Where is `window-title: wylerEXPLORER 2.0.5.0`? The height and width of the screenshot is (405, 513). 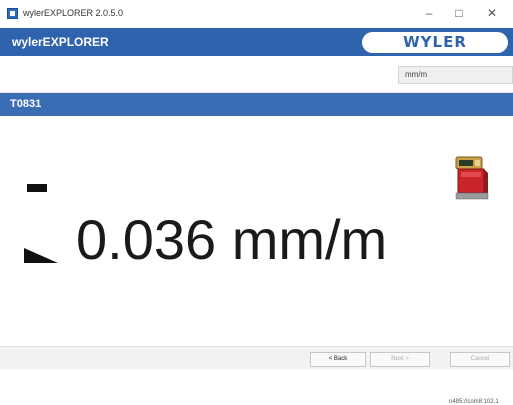
window-title: wylerEXPLORER 2.0.5.0 is located at coordinates (73, 13).